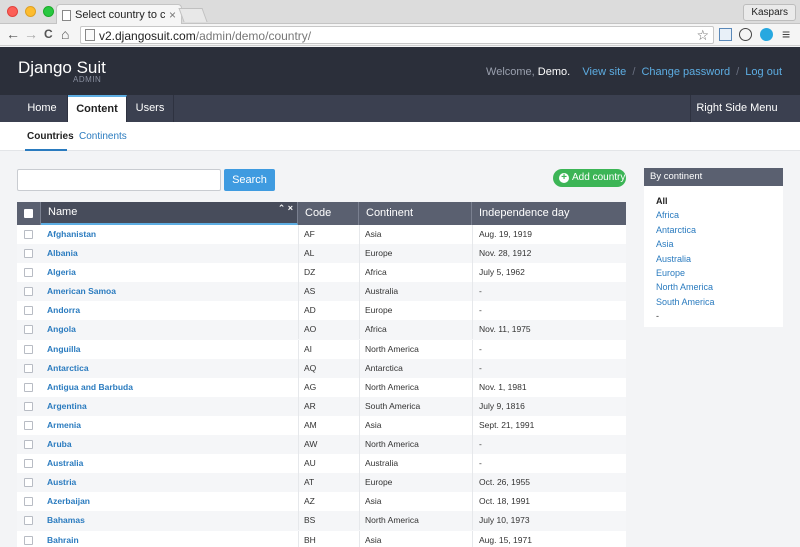  What do you see at coordinates (65, 463) in the screenshot?
I see `country-name-link: Australia` at bounding box center [65, 463].